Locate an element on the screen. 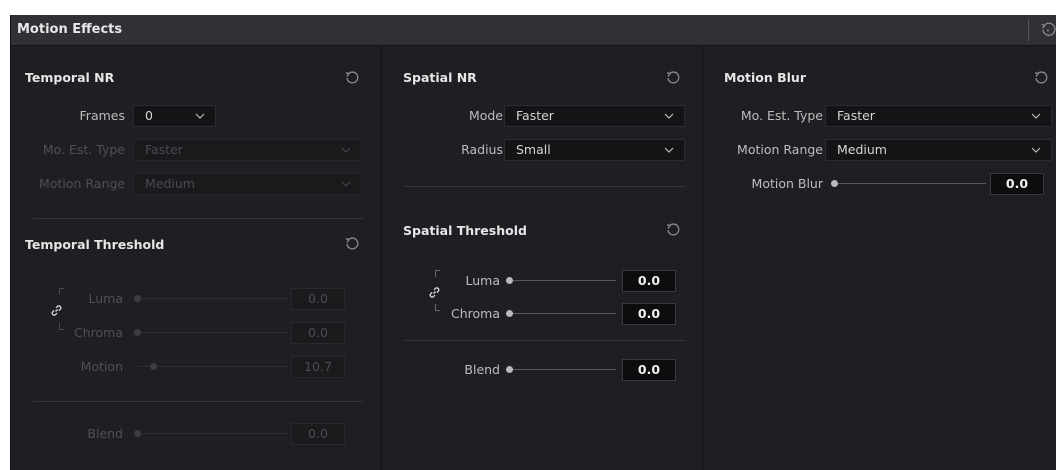 This screenshot has width=1056, height=470. blur-mo-est-type-value: Faster is located at coordinates (856, 115).